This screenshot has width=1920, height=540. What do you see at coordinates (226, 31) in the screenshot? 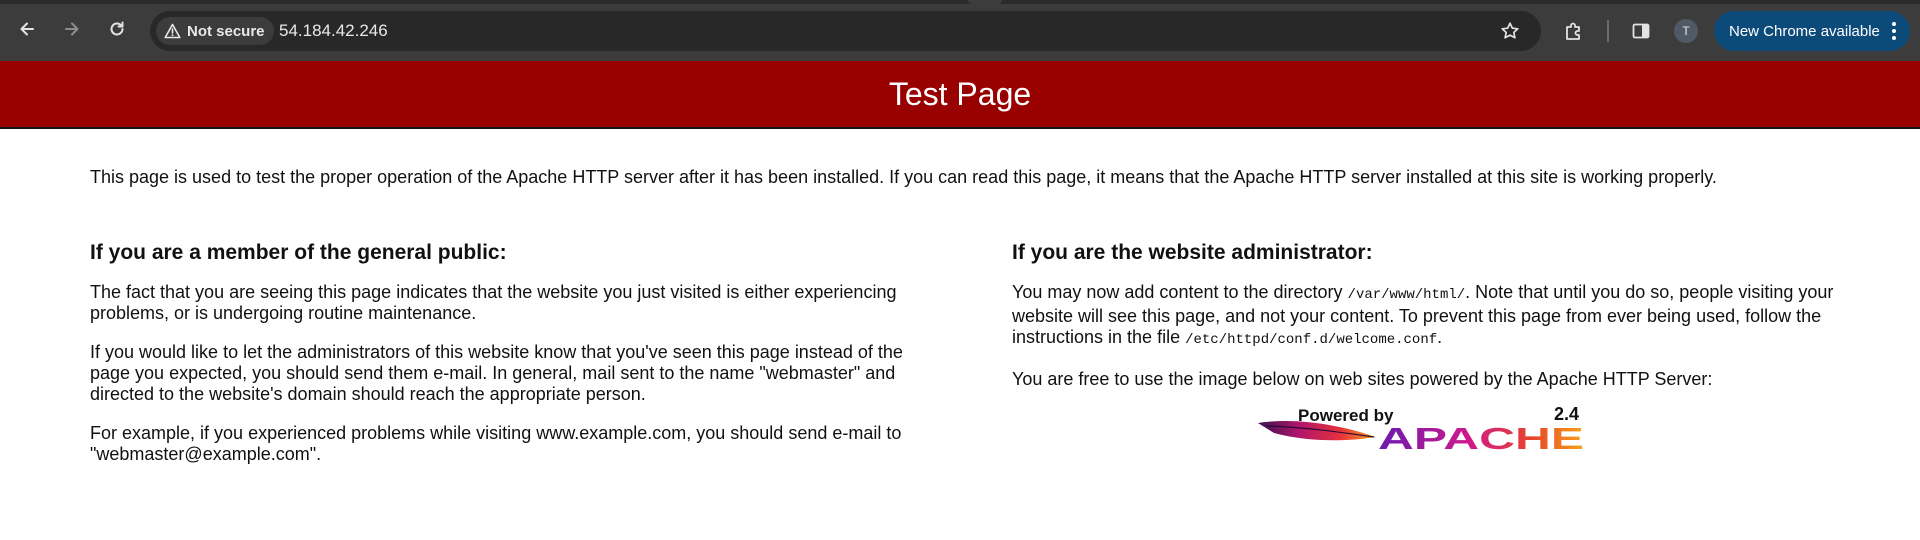
I see `security-label: Not secure` at bounding box center [226, 31].